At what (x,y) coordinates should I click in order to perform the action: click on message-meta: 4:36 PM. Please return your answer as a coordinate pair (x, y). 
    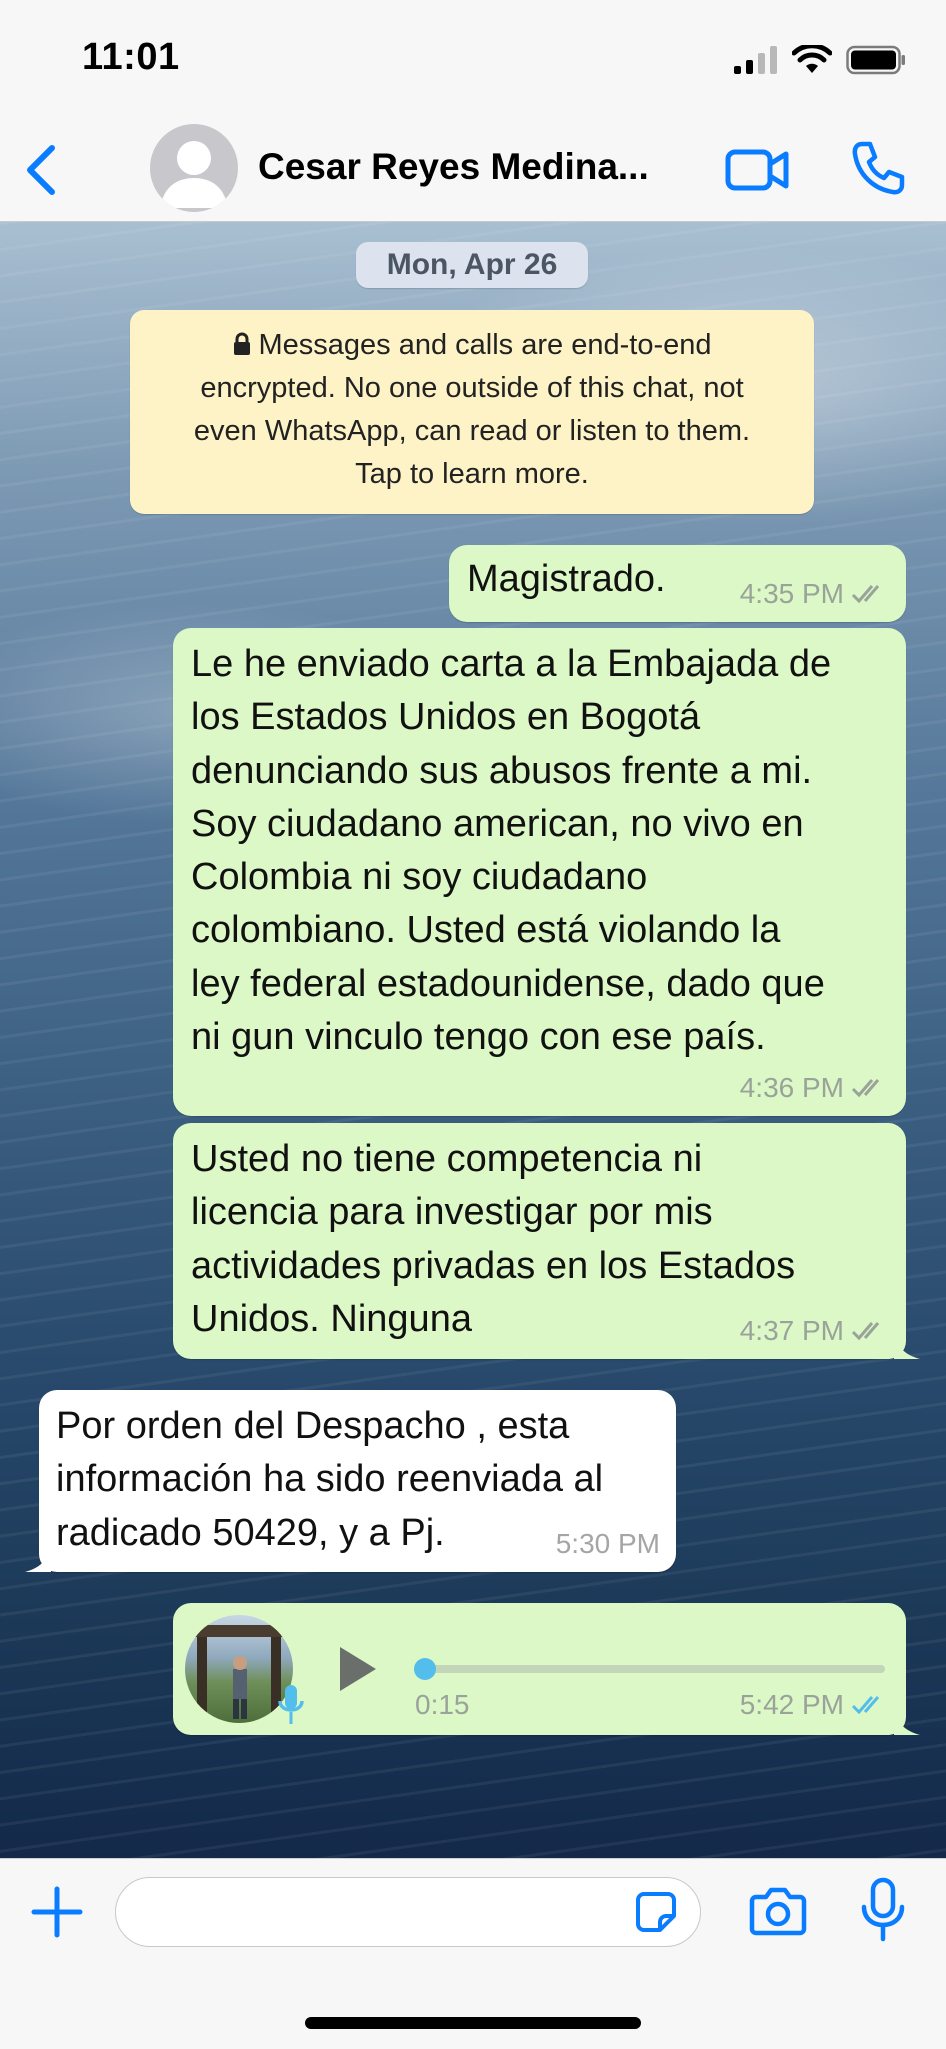
    Looking at the image, I should click on (815, 1088).